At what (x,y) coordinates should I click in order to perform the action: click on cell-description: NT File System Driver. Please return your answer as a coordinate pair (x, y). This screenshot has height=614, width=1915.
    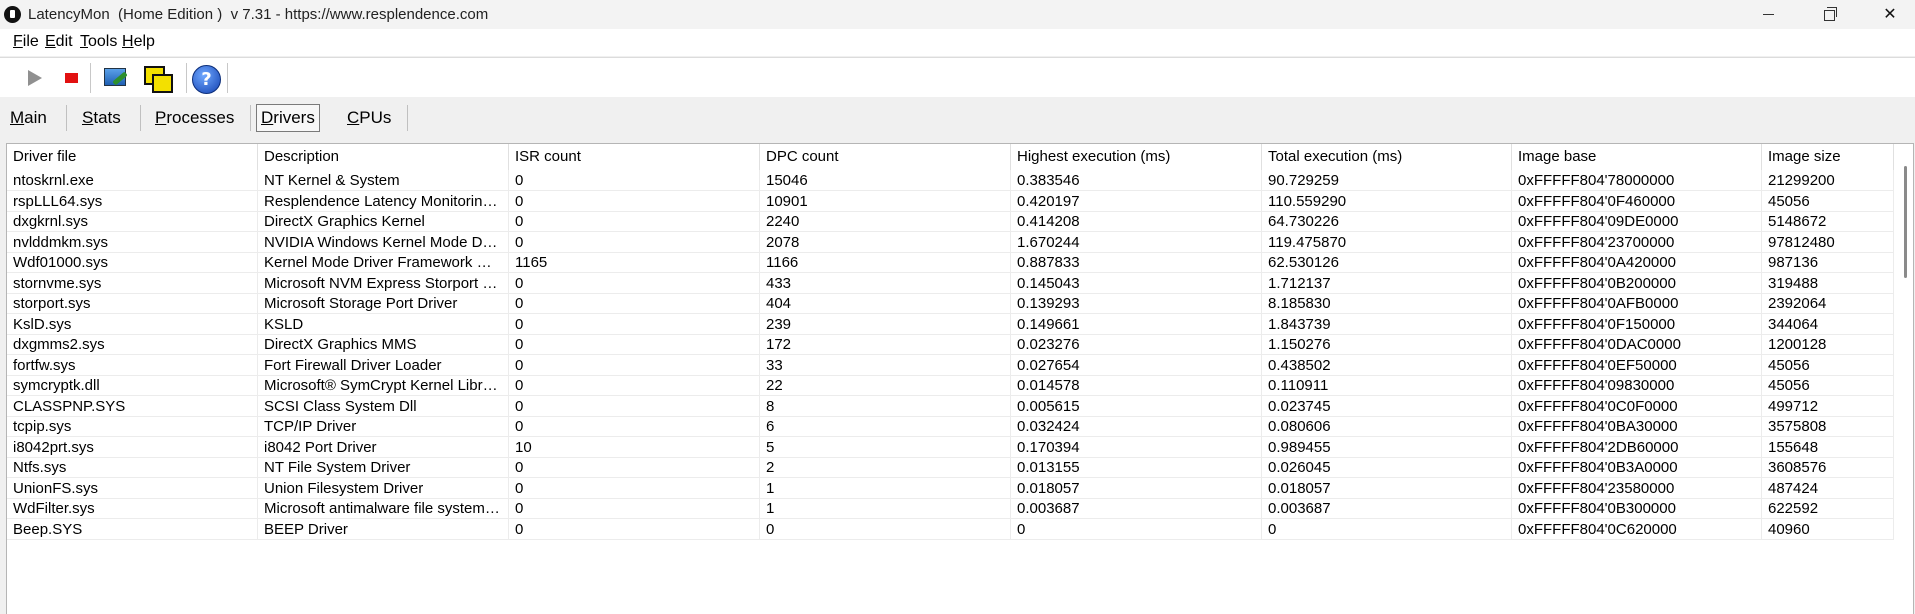
    Looking at the image, I should click on (383, 467).